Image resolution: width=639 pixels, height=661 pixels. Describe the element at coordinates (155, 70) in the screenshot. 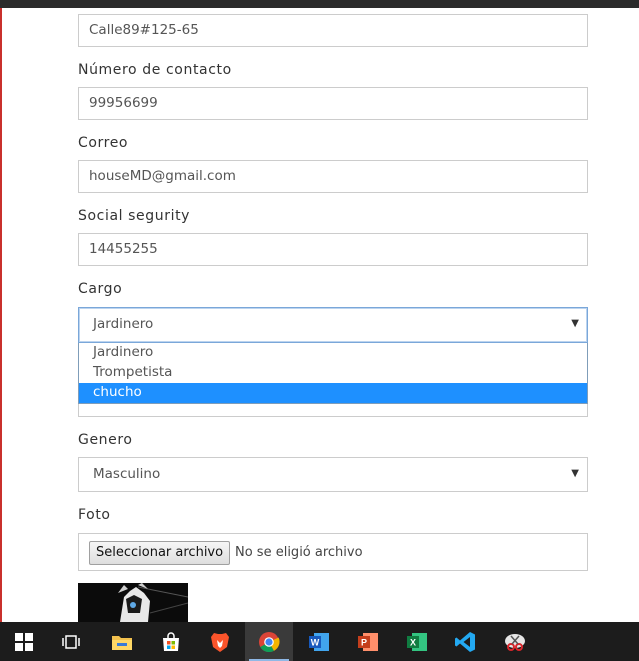

I see `contact-label: Número de contacto` at that location.